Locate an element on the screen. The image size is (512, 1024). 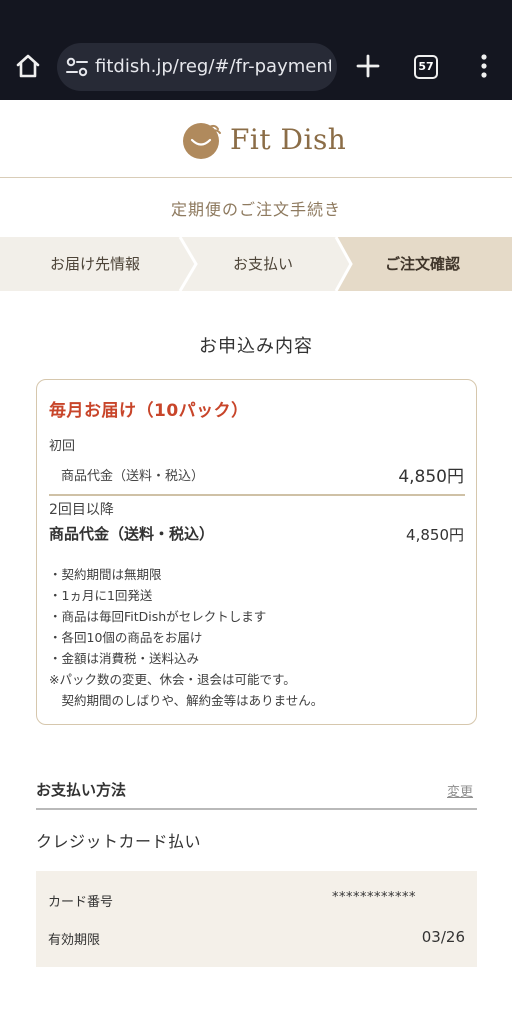
change-payment-link: 変更 is located at coordinates (460, 790).